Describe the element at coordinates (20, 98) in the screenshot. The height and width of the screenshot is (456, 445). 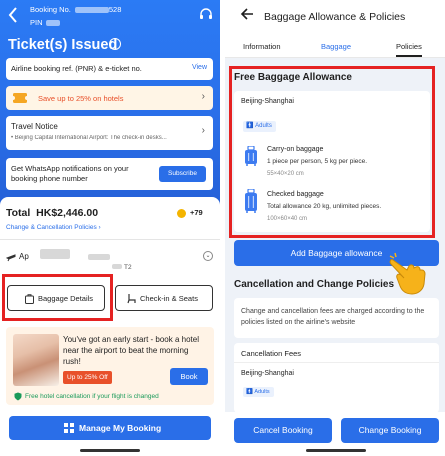
I see `coupon-icon` at that location.